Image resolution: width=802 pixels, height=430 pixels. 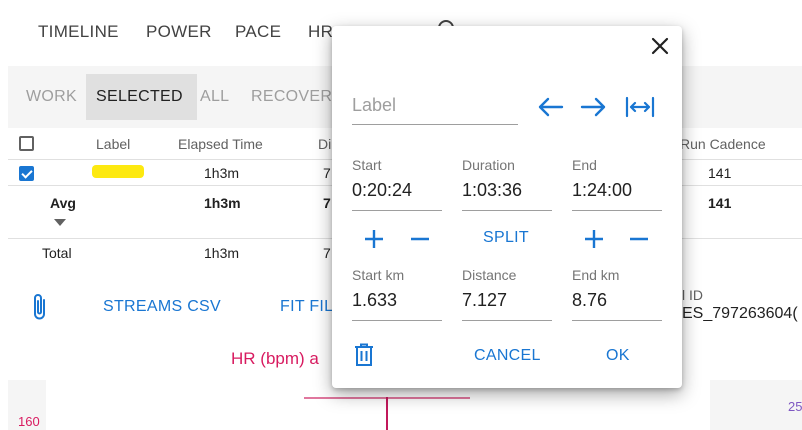 I want to click on total-distance: 7, so click(x=327, y=253).